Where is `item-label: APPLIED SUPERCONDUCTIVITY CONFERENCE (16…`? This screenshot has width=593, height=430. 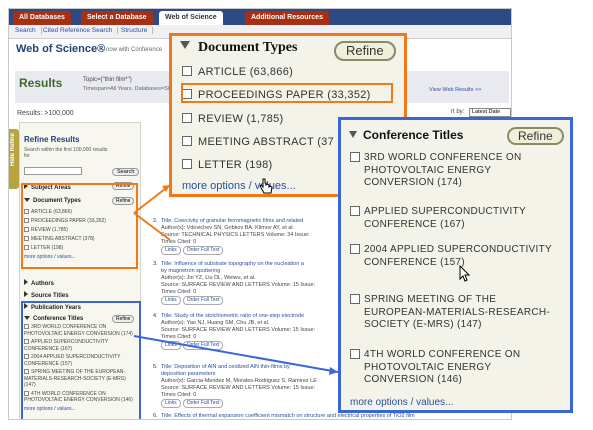
item-label: APPLIED SUPERCONDUCTIVITY CONFERENCE (16… is located at coordinates (445, 218).